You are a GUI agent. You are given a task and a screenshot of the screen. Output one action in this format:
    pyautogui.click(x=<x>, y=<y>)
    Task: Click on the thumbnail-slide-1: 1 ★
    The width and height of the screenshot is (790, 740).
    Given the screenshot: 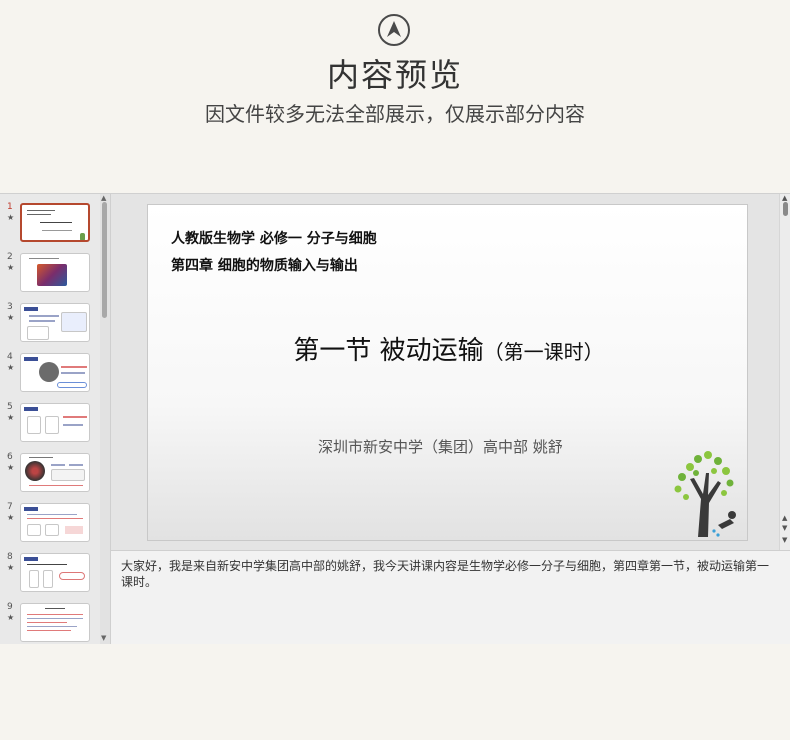 What is the action you would take?
    pyautogui.click(x=50, y=224)
    